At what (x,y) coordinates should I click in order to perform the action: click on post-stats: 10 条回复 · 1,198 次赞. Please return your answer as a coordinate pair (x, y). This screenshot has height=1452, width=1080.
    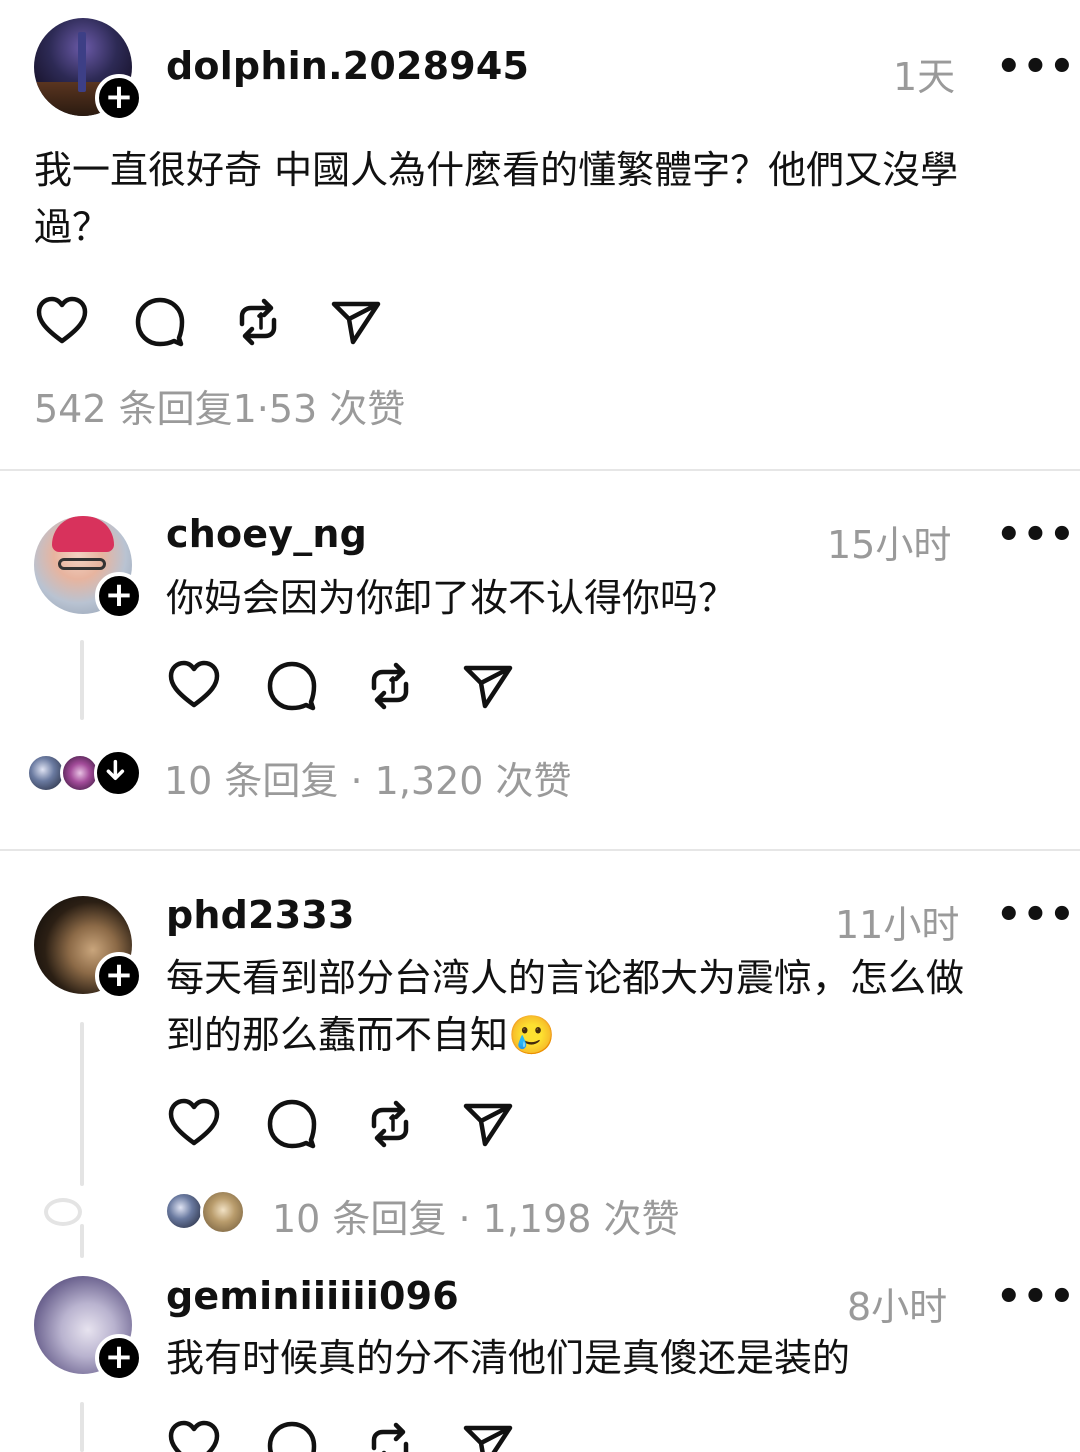
    Looking at the image, I should click on (476, 1215).